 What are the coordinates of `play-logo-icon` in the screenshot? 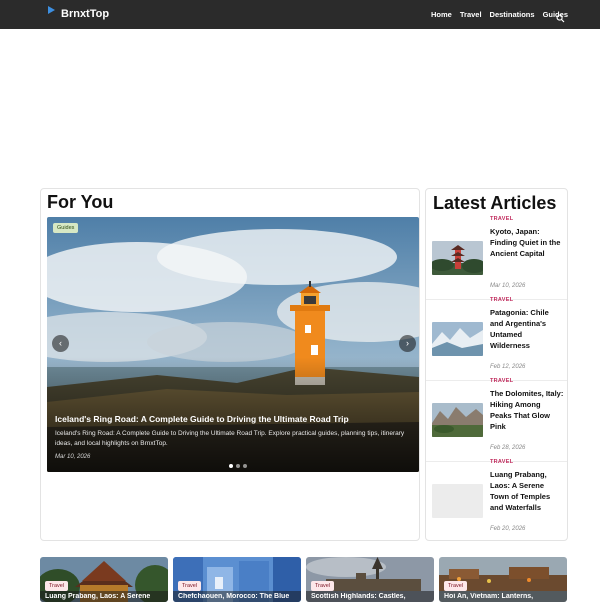 It's located at (52, 13).